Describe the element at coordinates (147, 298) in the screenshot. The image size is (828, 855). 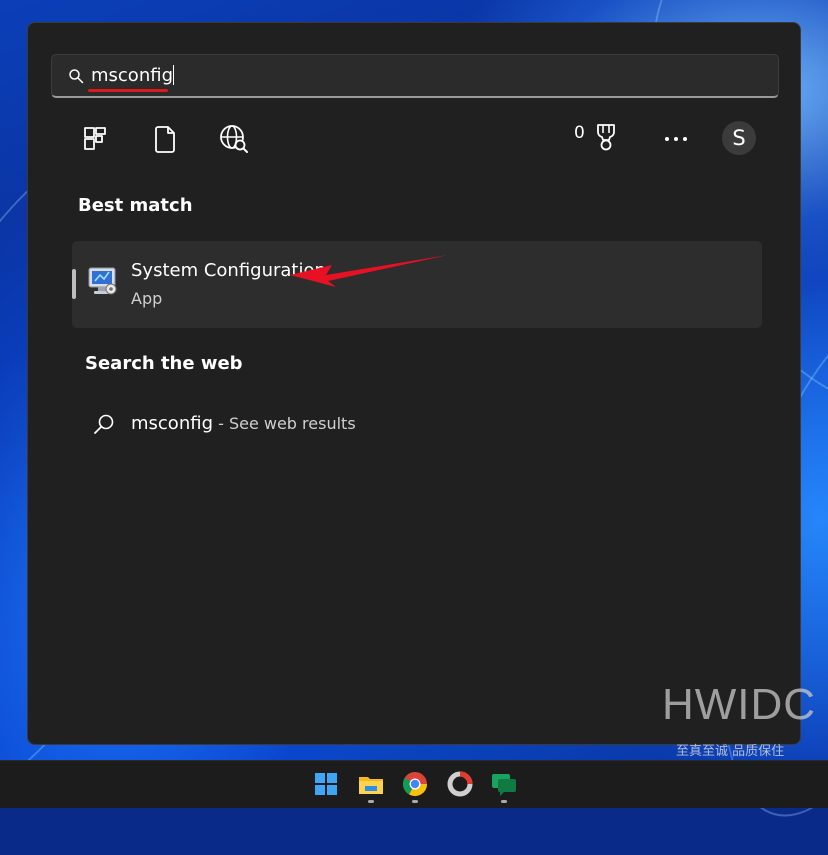
I see `result-subtitle: App` at that location.